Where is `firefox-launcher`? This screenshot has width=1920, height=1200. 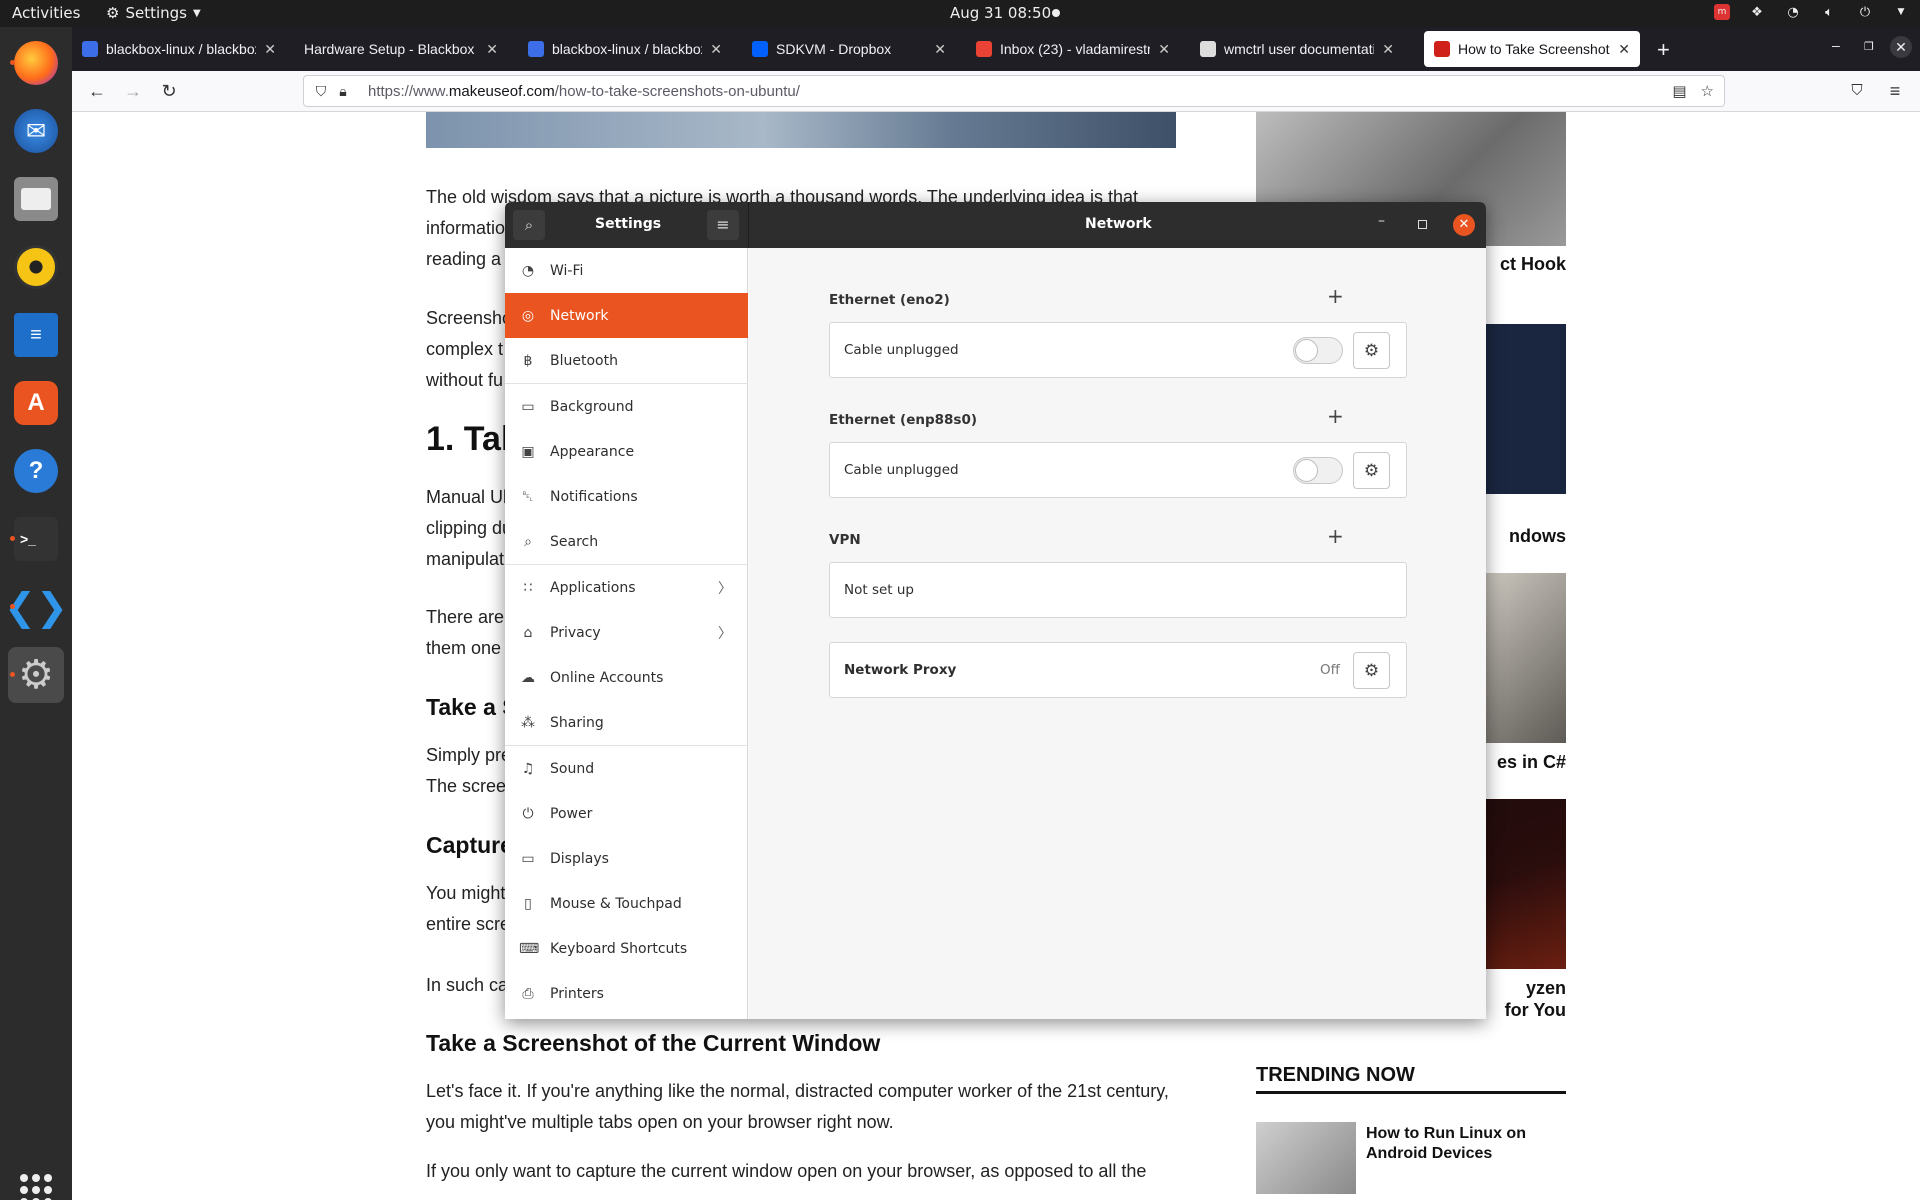
firefox-launcher is located at coordinates (36, 63).